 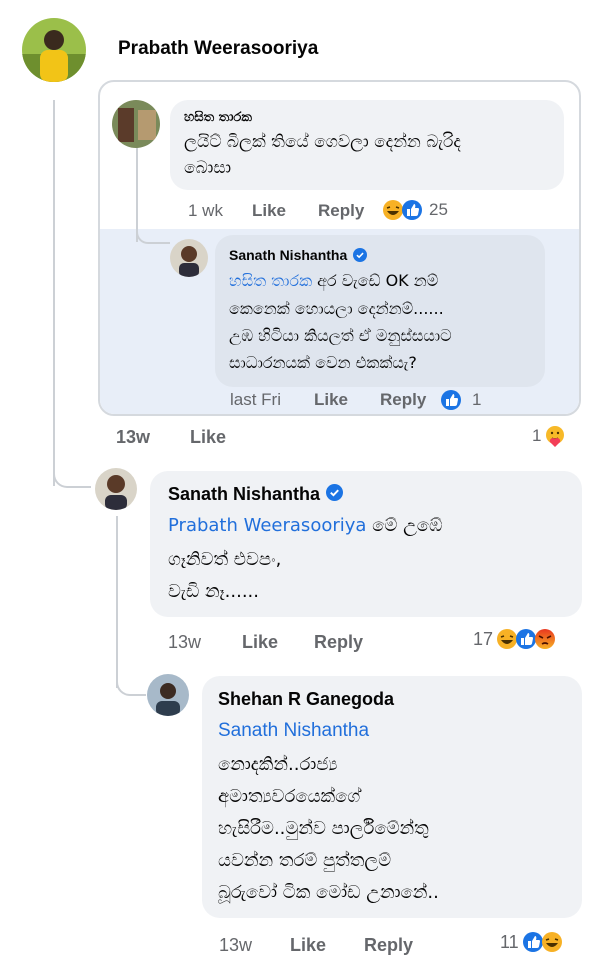 What do you see at coordinates (537, 435) in the screenshot?
I see `comment-reaction-count: 1` at bounding box center [537, 435].